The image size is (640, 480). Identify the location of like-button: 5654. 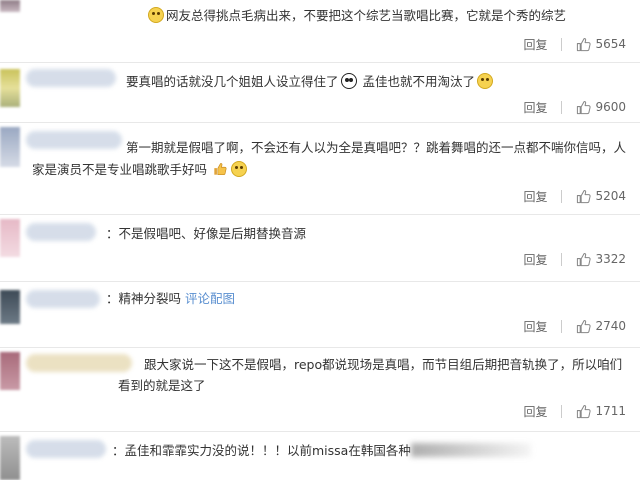
(601, 44).